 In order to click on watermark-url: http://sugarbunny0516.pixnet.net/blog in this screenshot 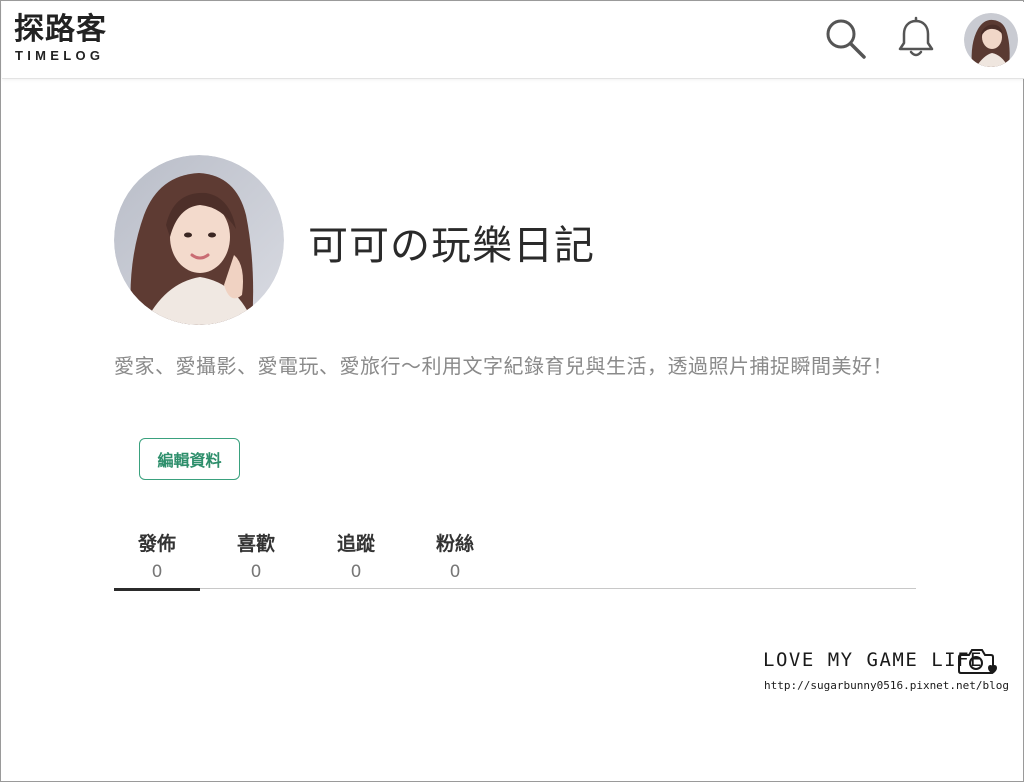, I will do `click(887, 685)`.